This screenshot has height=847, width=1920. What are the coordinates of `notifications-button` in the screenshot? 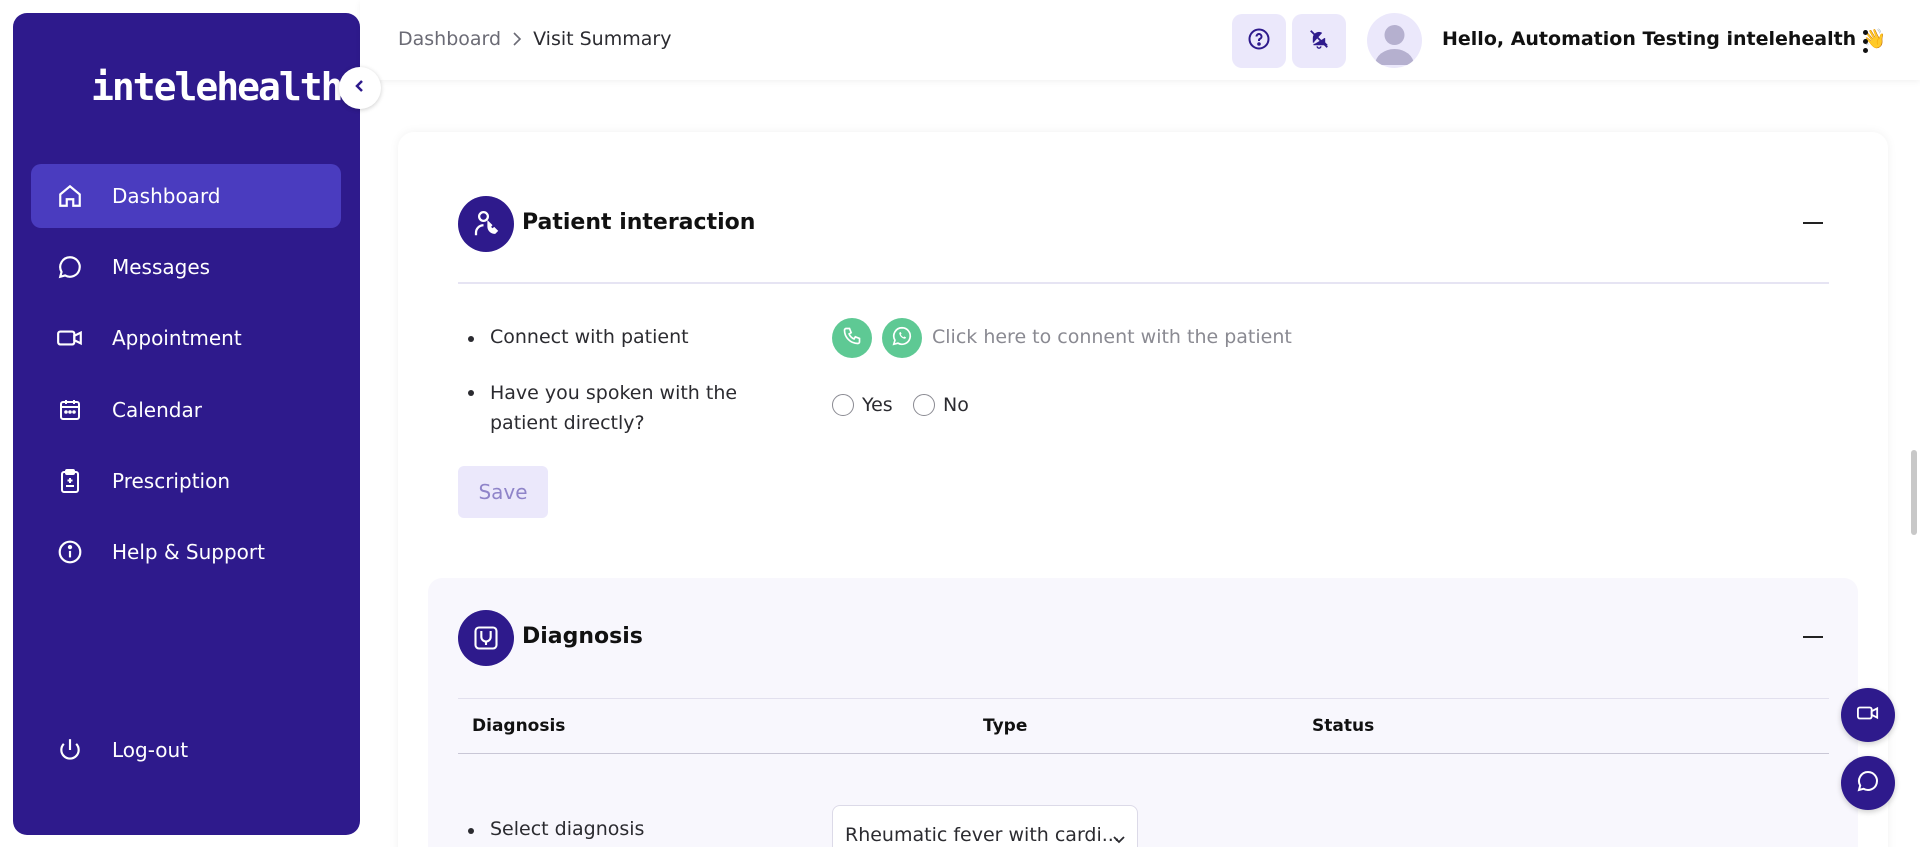 It's located at (1319, 41).